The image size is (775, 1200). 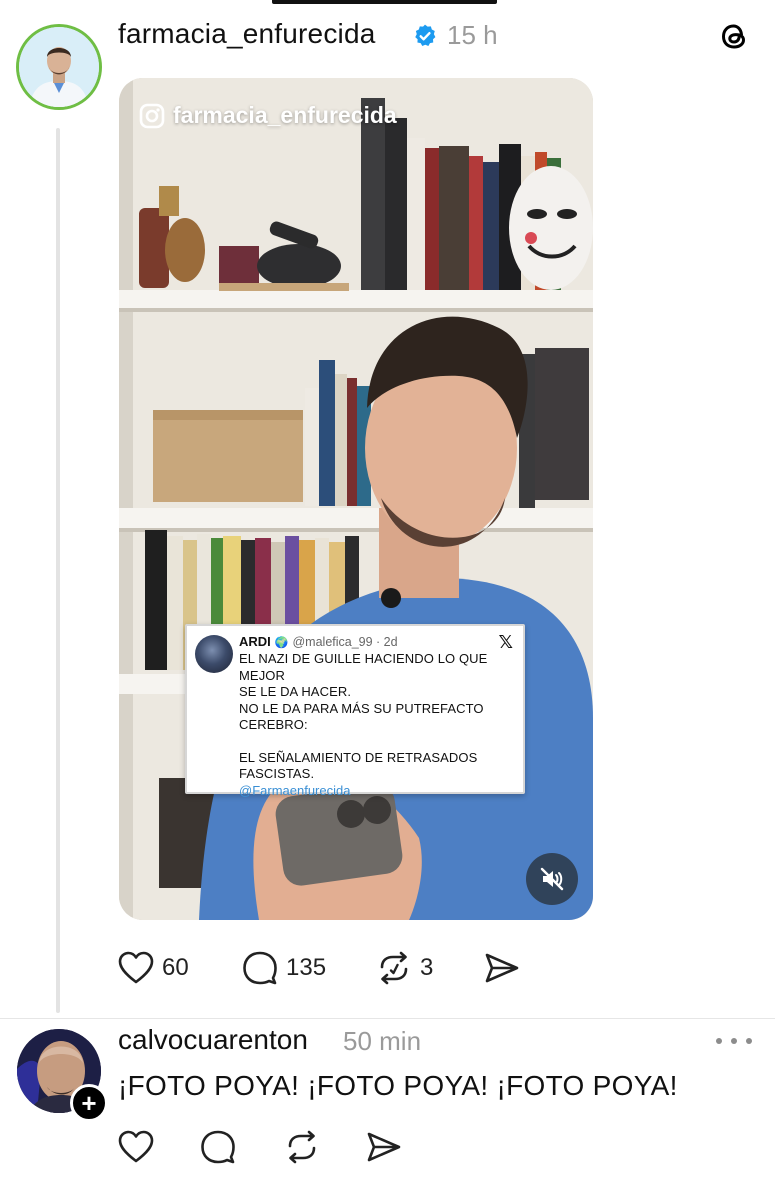 I want to click on tweet-handle: @malefica_99 · 2d, so click(x=345, y=642).